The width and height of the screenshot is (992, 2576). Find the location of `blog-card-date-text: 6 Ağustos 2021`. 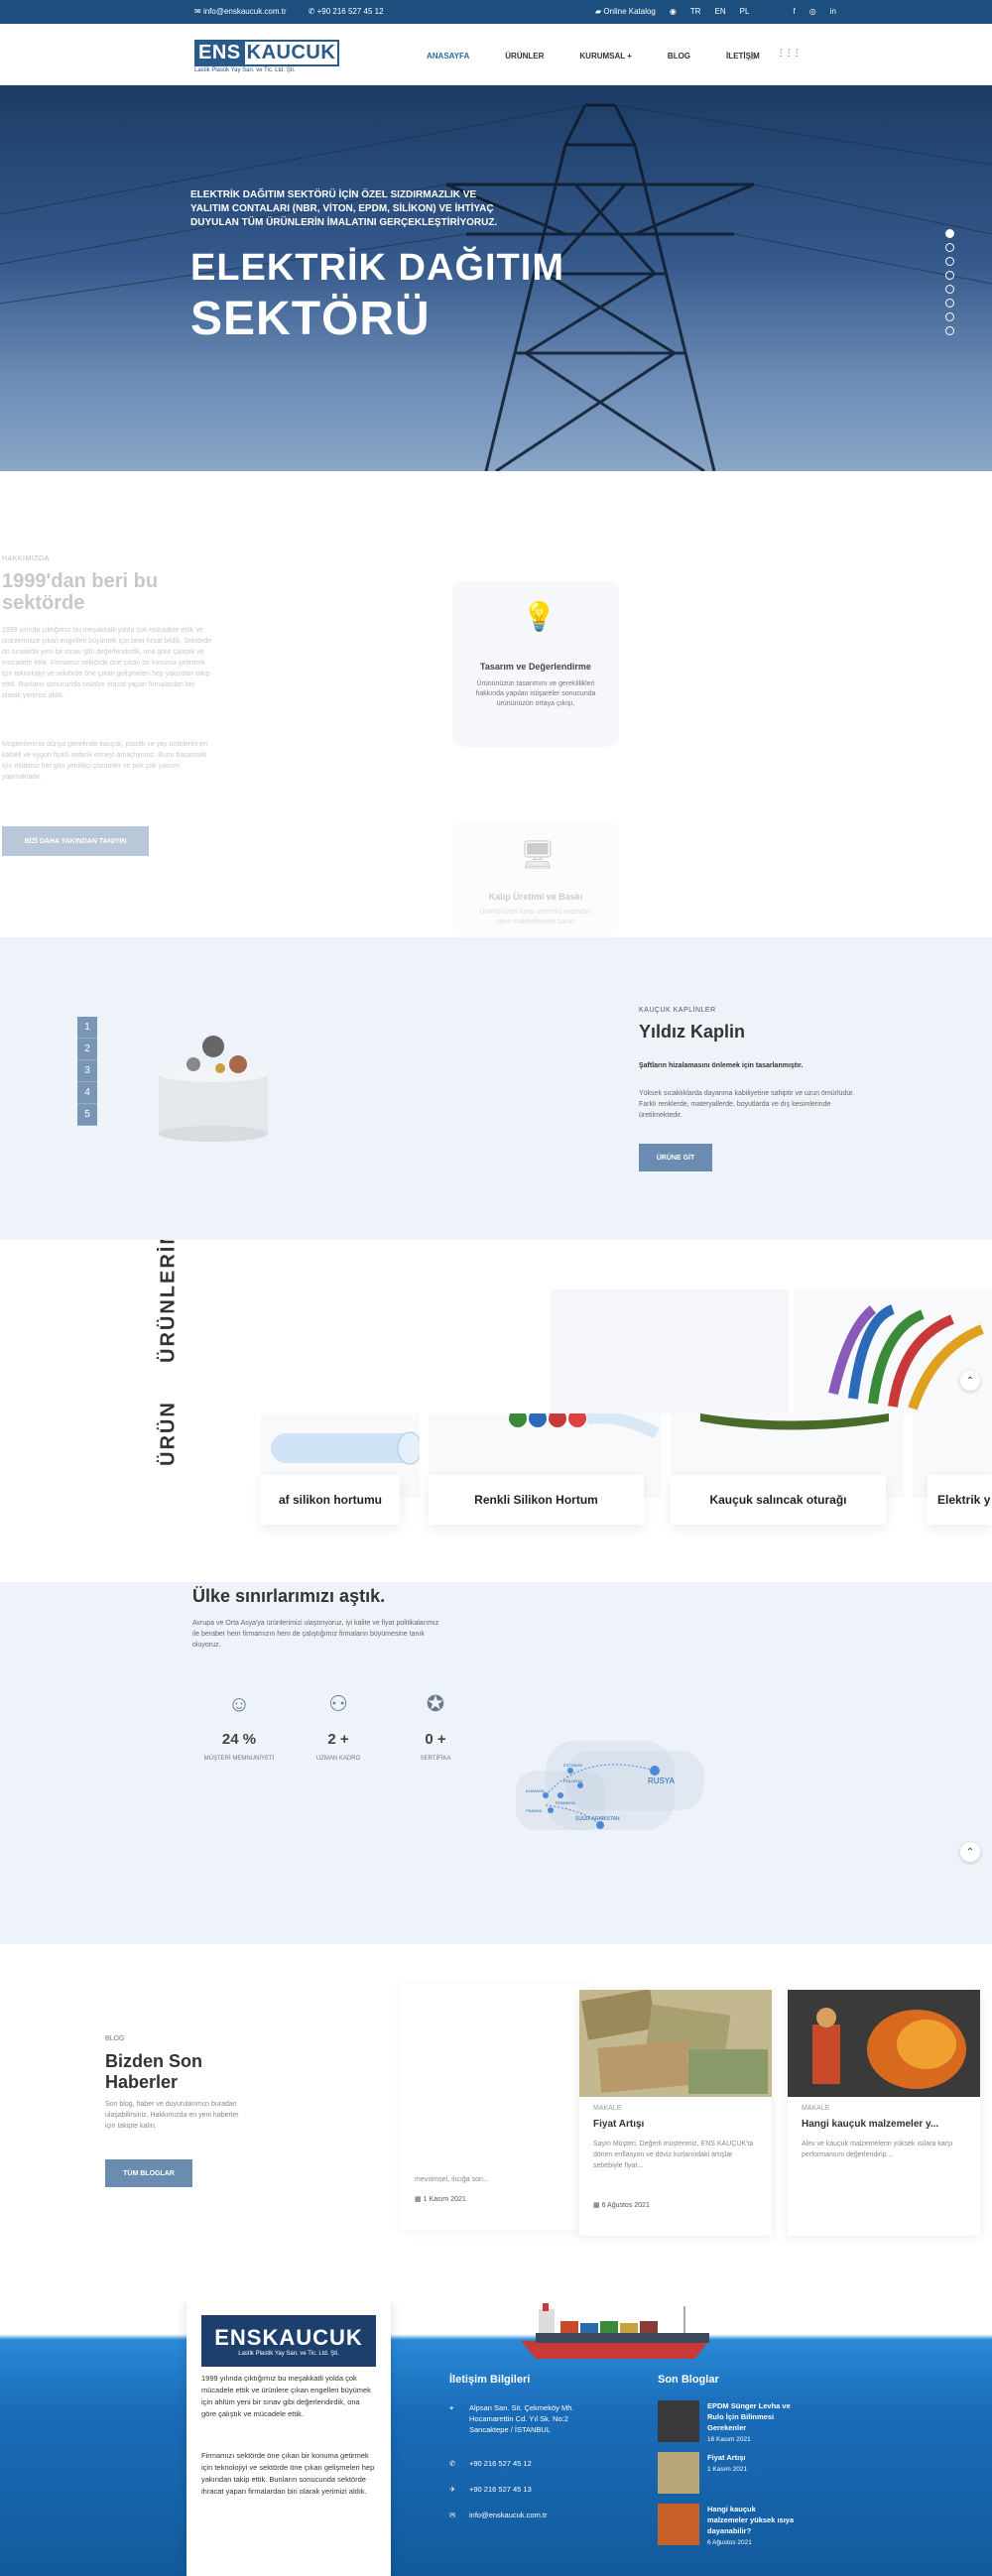

blog-card-date-text: 6 Ağustos 2021 is located at coordinates (625, 2205).